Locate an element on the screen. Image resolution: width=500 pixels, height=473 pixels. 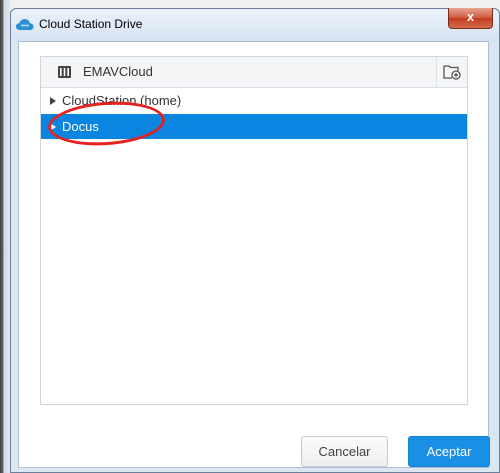
new-folder-button is located at coordinates (451, 72).